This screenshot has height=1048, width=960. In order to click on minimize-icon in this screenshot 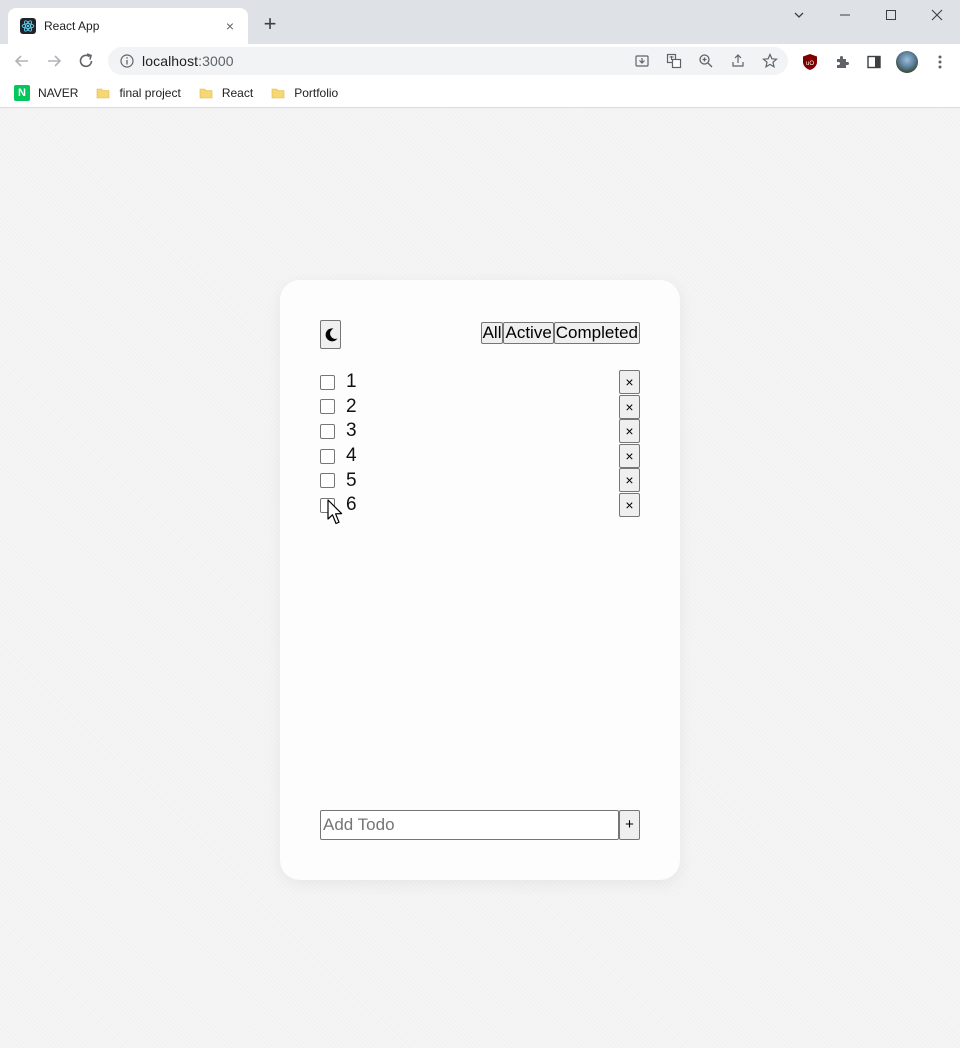, I will do `click(845, 15)`.